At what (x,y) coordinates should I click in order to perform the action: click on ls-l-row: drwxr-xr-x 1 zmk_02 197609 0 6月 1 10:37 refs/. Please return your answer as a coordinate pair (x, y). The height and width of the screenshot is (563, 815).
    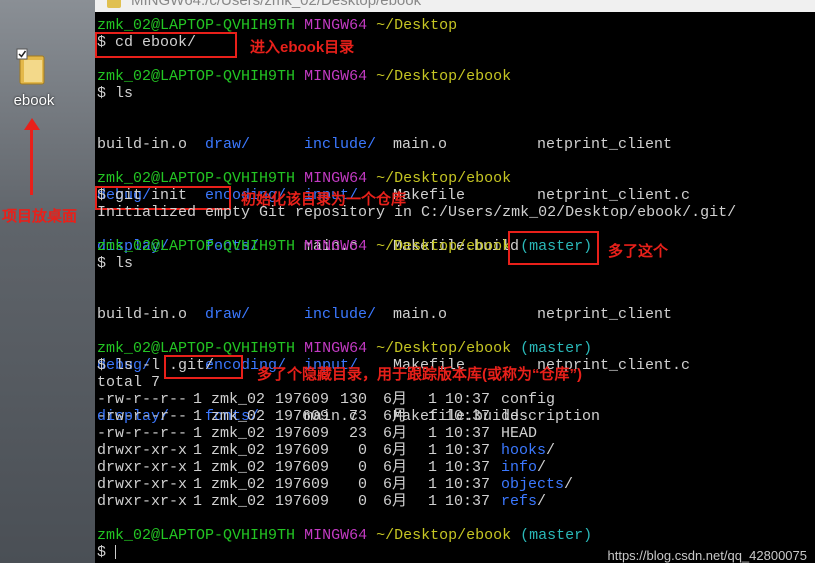
    Looking at the image, I should click on (455, 501).